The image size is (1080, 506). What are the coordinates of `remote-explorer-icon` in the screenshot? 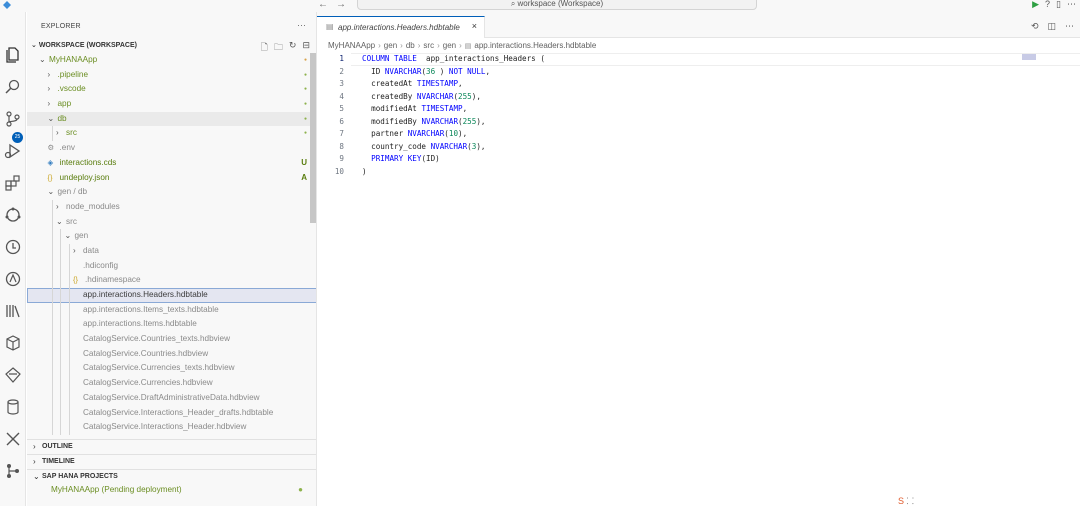 It's located at (13, 215).